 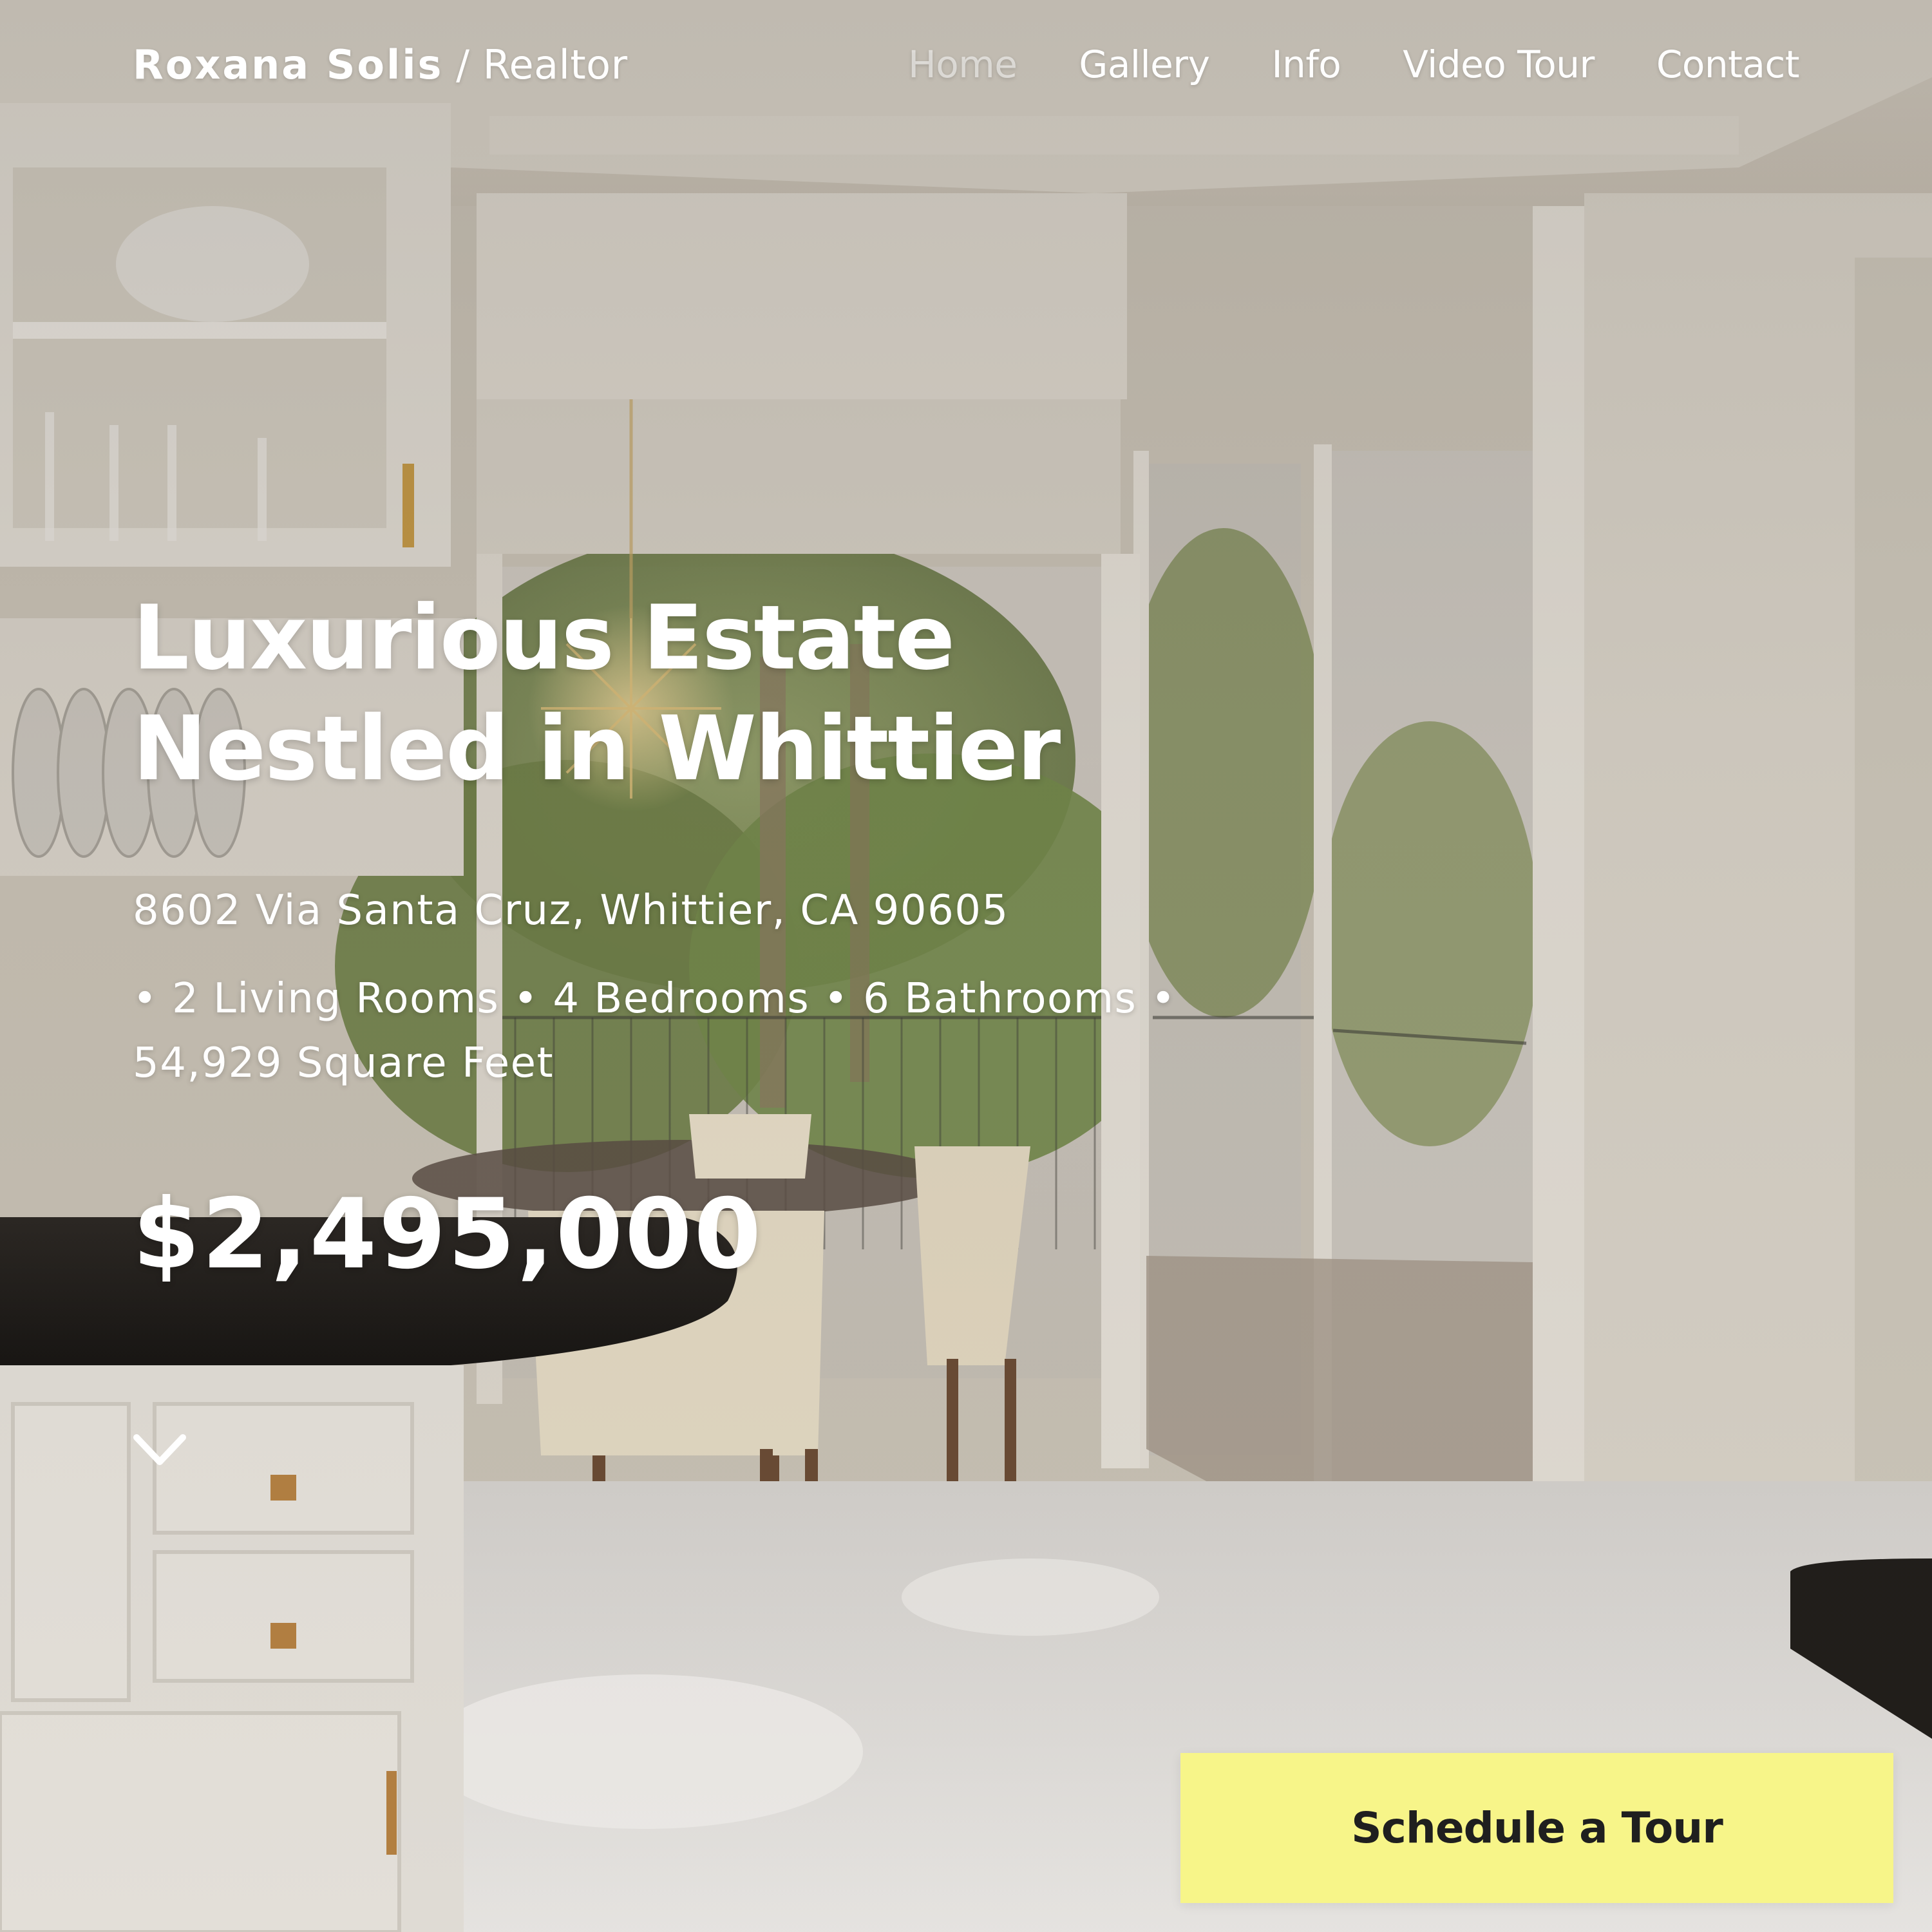 What do you see at coordinates (1306, 64) in the screenshot?
I see `nav-info: Info` at bounding box center [1306, 64].